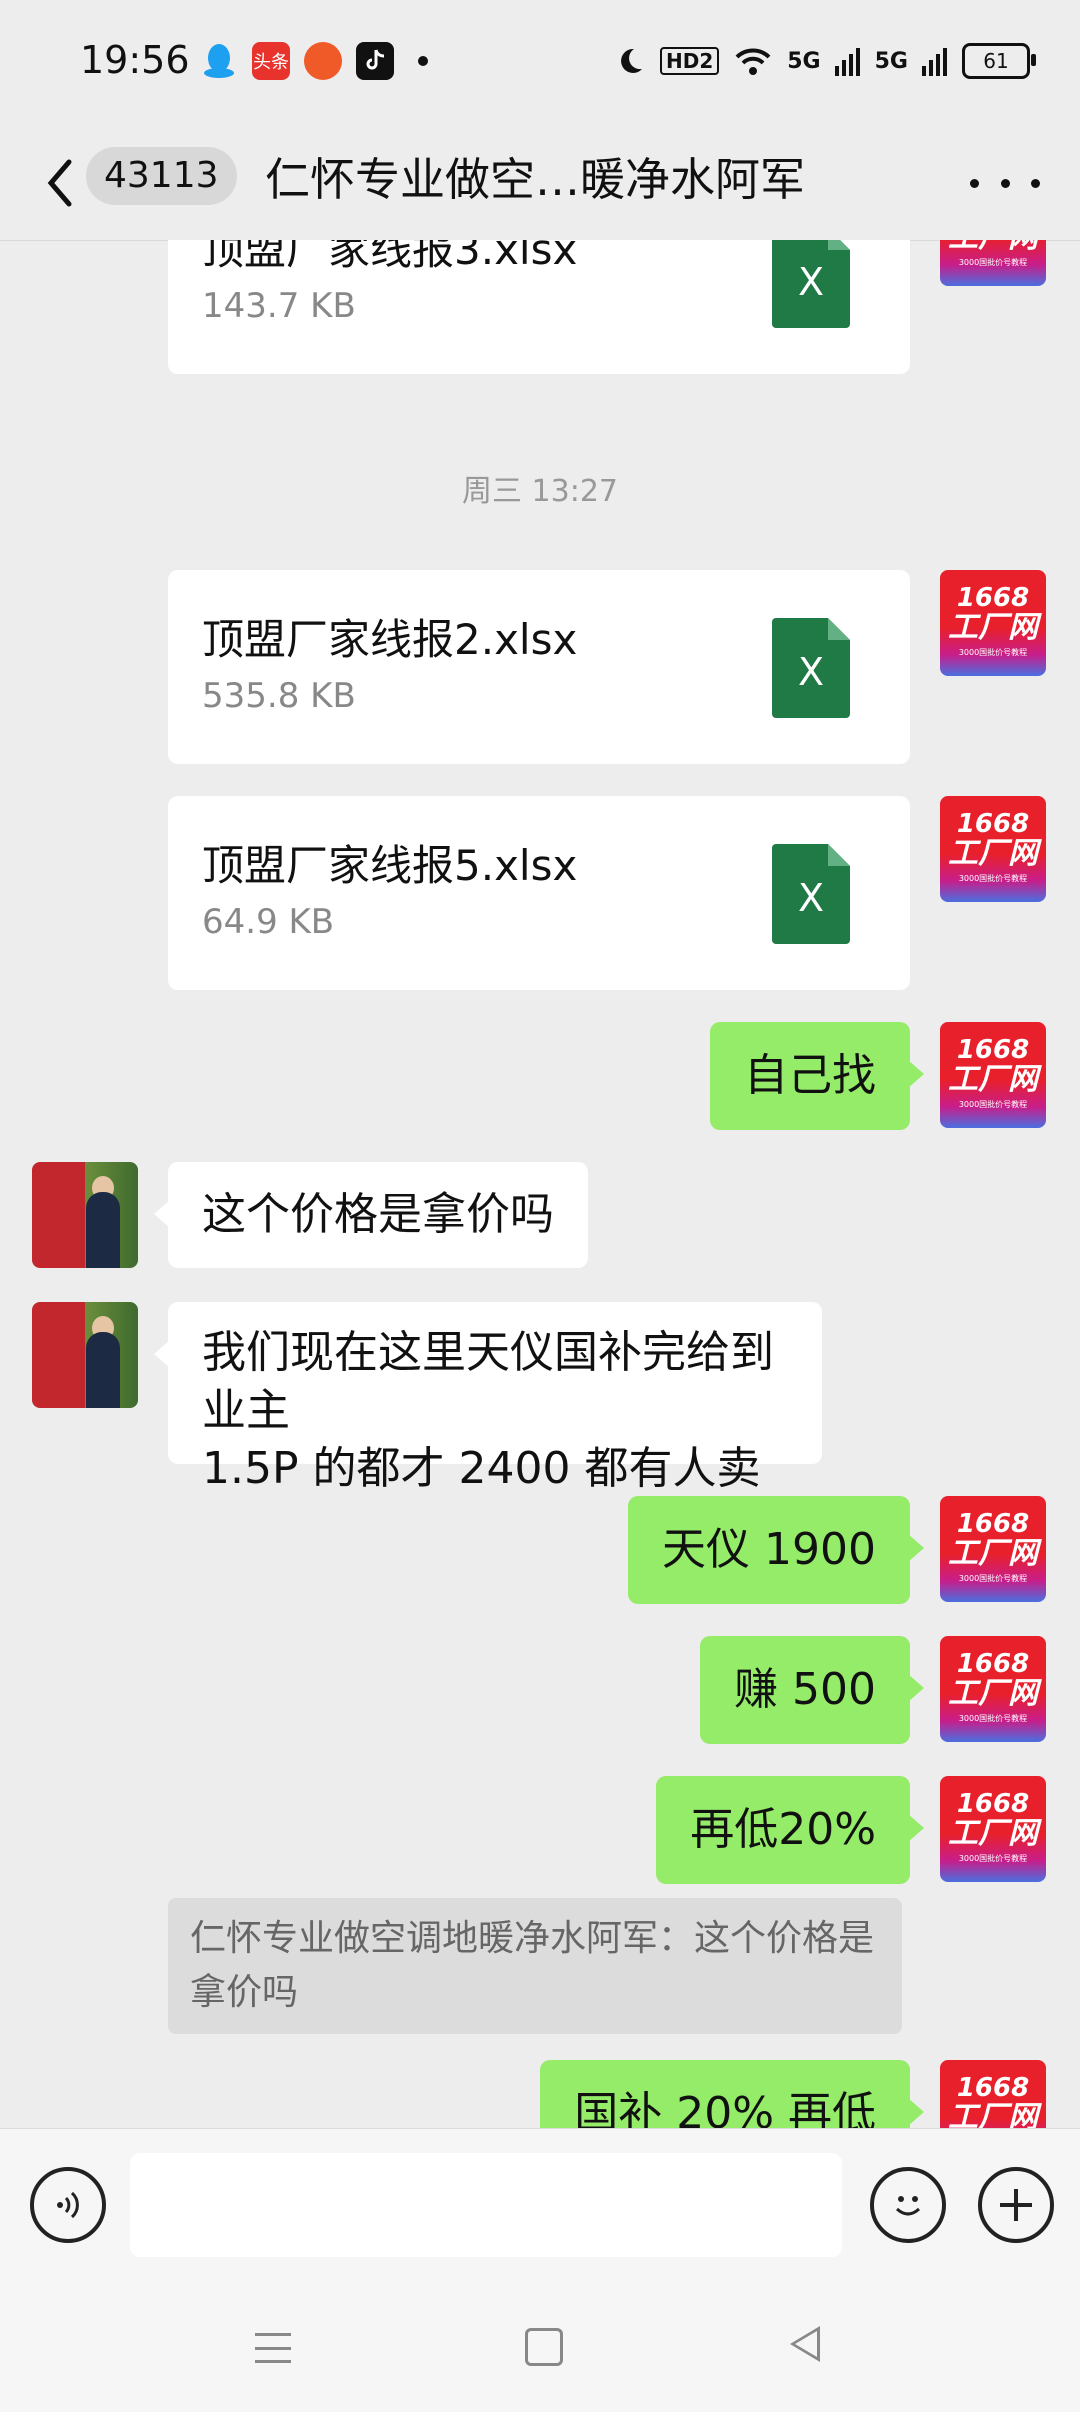 The image size is (1080, 2412). Describe the element at coordinates (481, 1468) in the screenshot. I see `message-line: 1.5P 的都才 2400 都有人卖` at that location.